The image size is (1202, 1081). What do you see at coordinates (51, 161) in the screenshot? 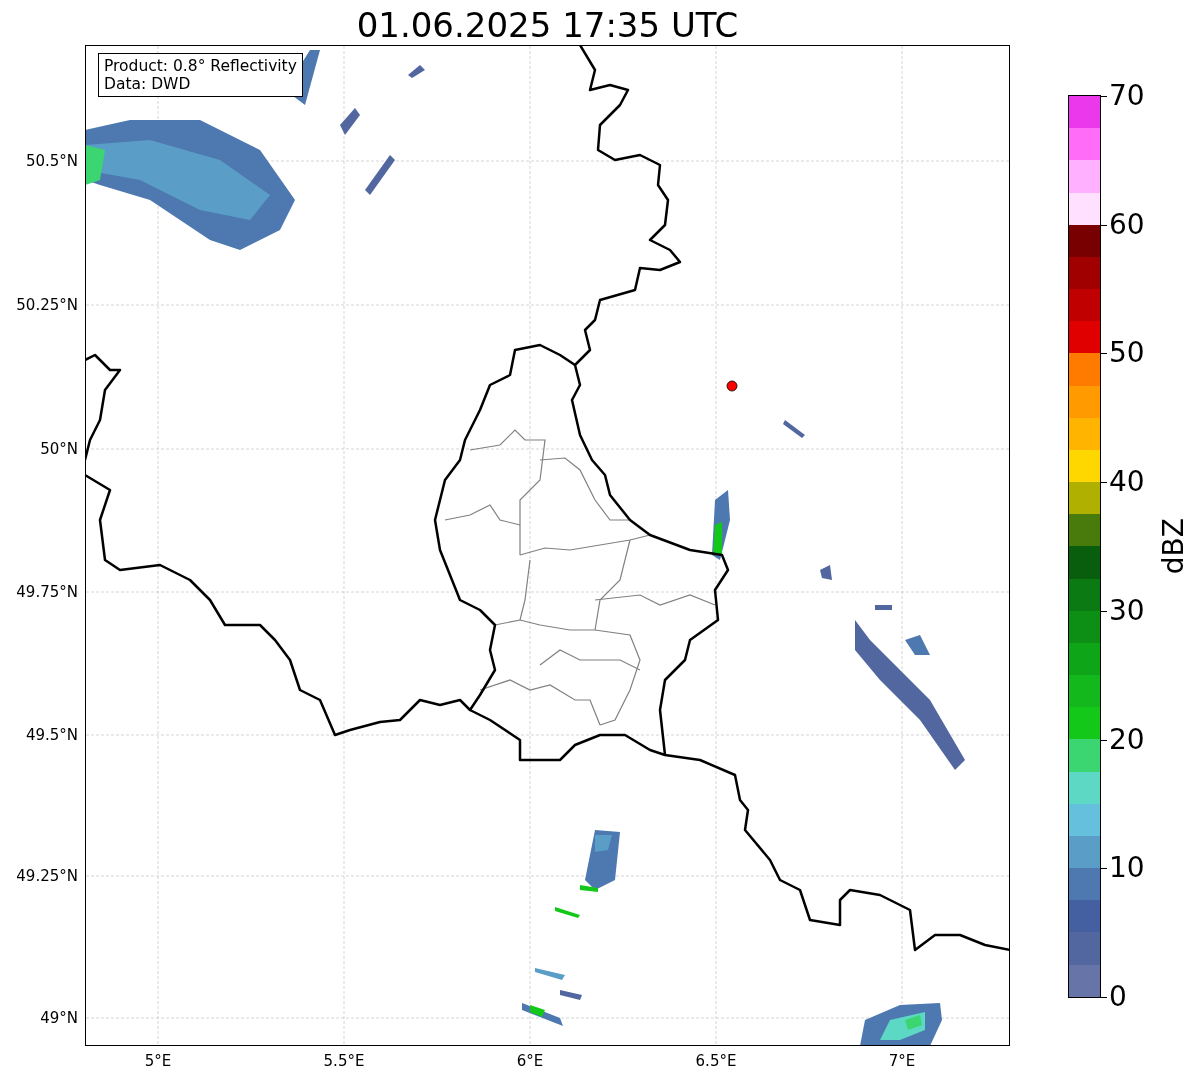
I see `latitude-label: 50.5°N` at bounding box center [51, 161].